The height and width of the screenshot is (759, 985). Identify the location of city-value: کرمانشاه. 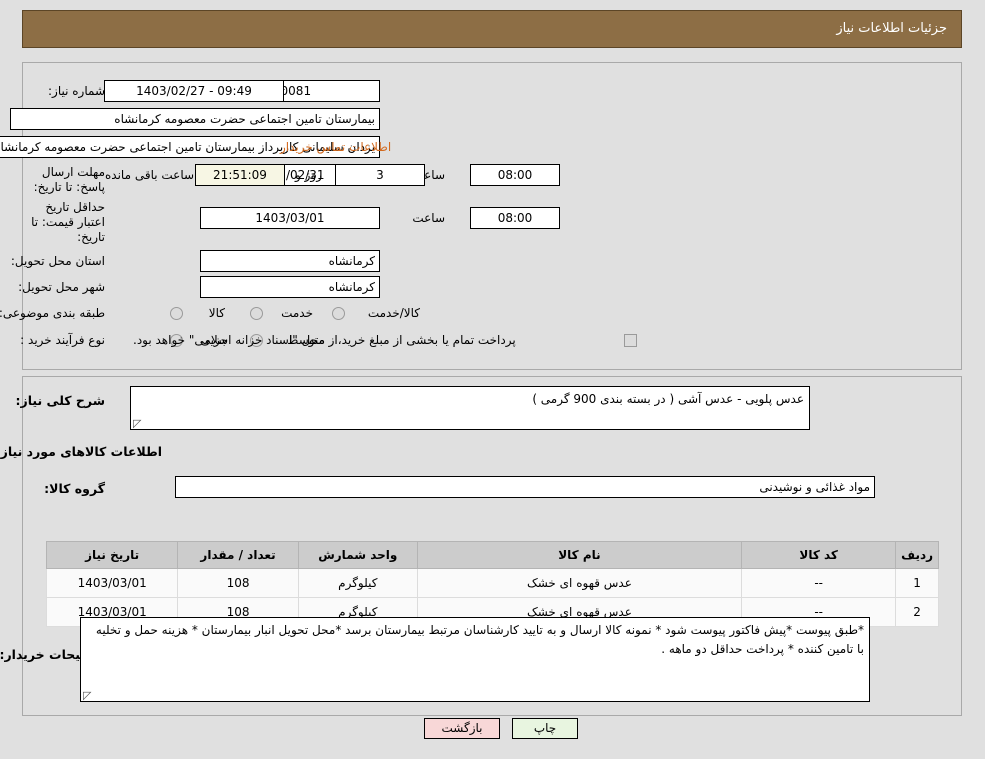
(290, 287).